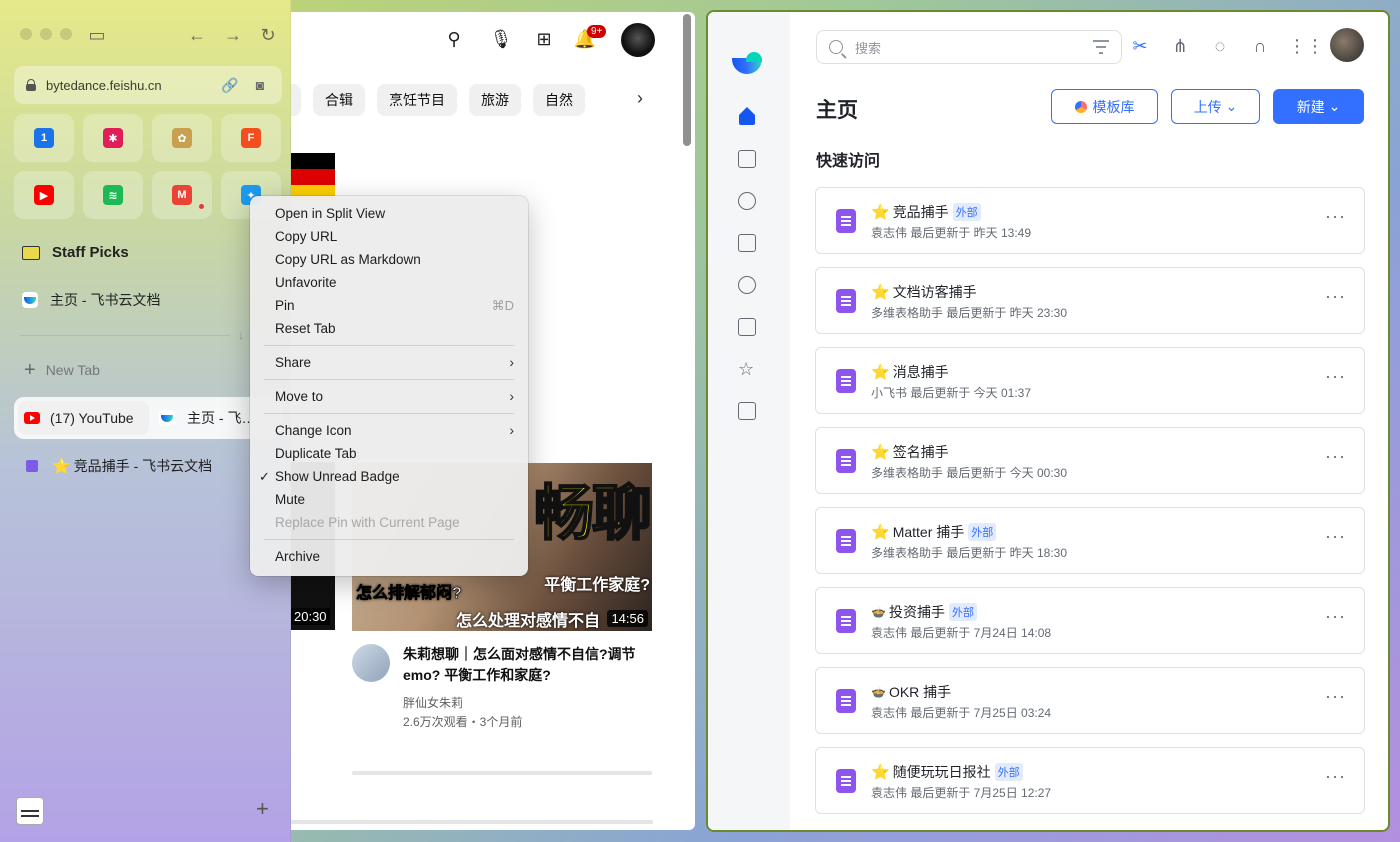  I want to click on feishu-logo-icon, so click(748, 63).